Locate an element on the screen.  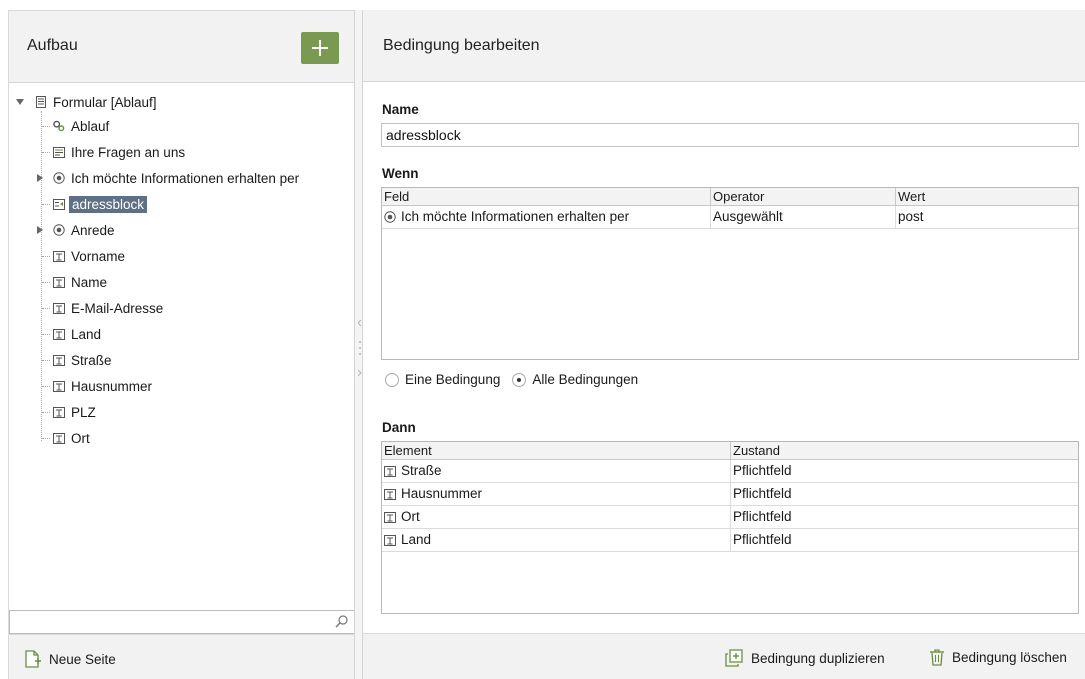
new-page-label: Neue Seite is located at coordinates (82, 659).